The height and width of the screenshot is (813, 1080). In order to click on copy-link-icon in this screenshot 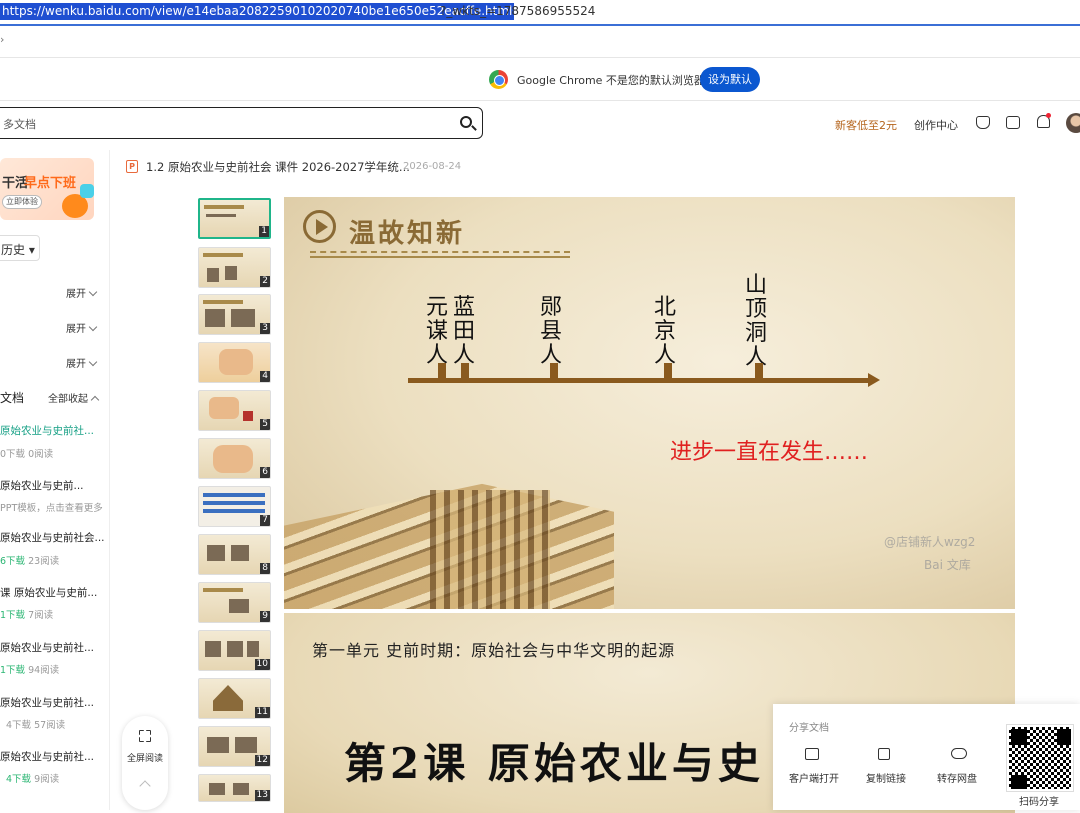, I will do `click(884, 754)`.